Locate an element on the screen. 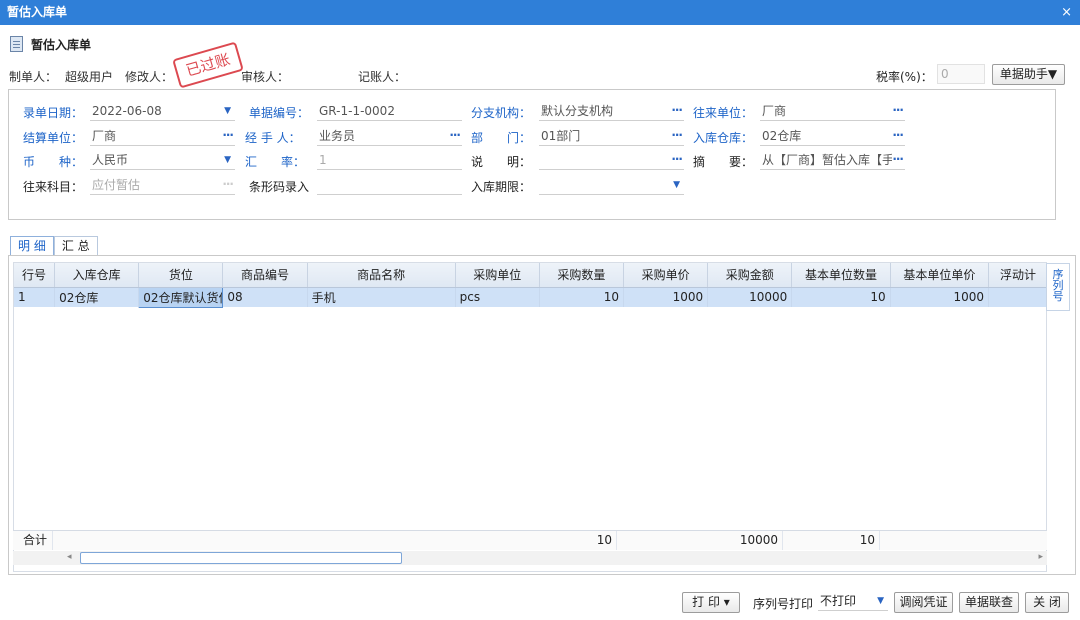 Image resolution: width=1080 pixels, height=620 pixels. dept-field: 01部门 ··· is located at coordinates (611, 136).